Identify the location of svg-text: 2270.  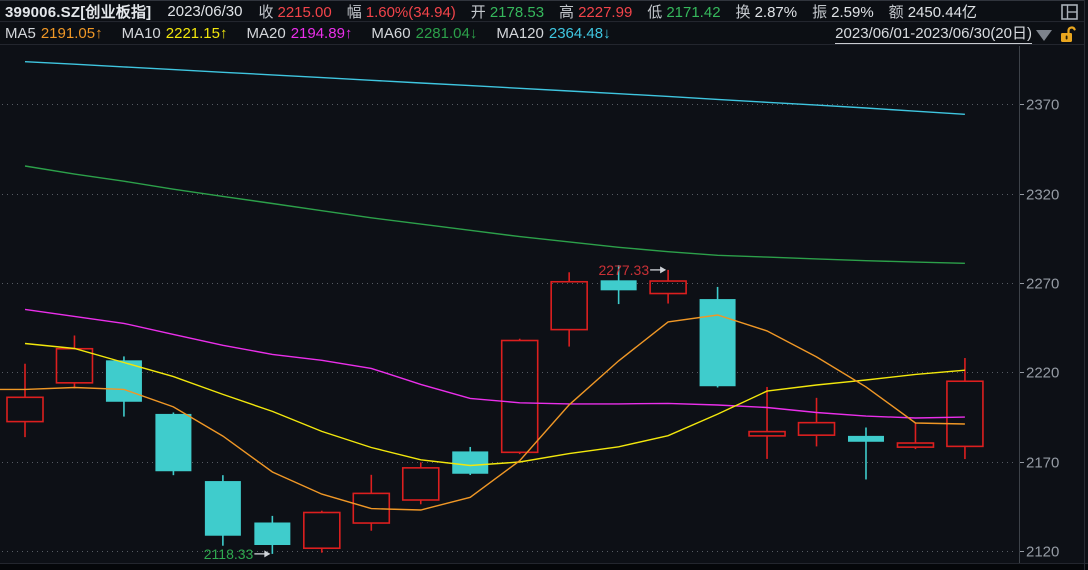
(1042, 284).